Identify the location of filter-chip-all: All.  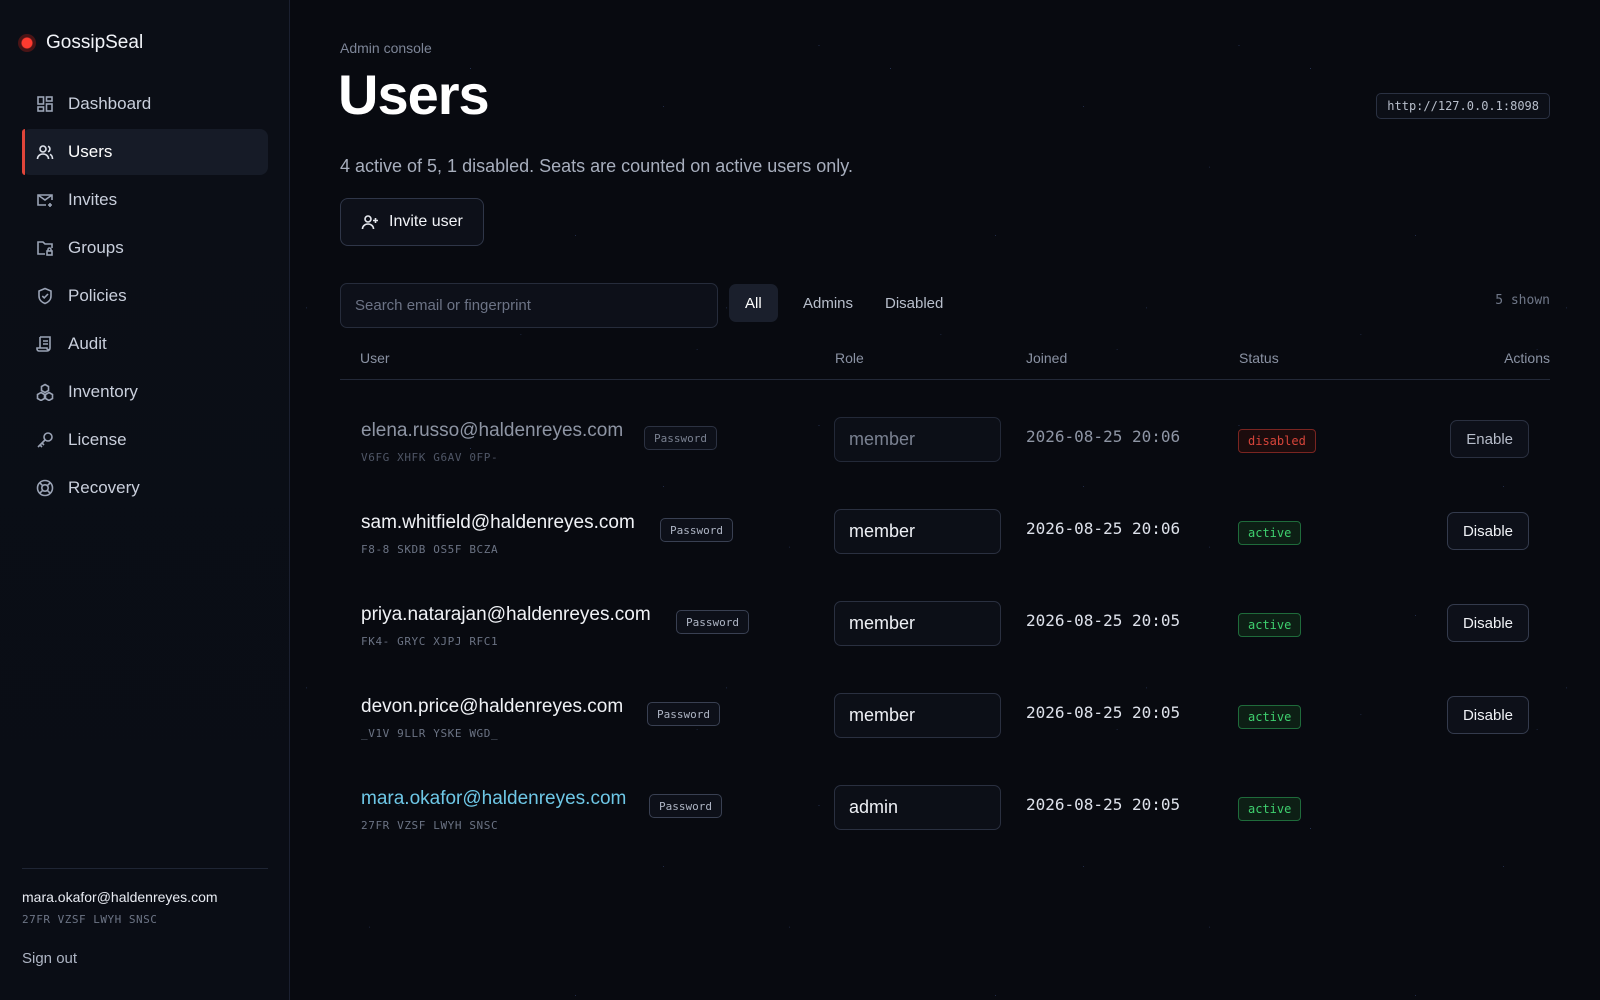
(753, 303).